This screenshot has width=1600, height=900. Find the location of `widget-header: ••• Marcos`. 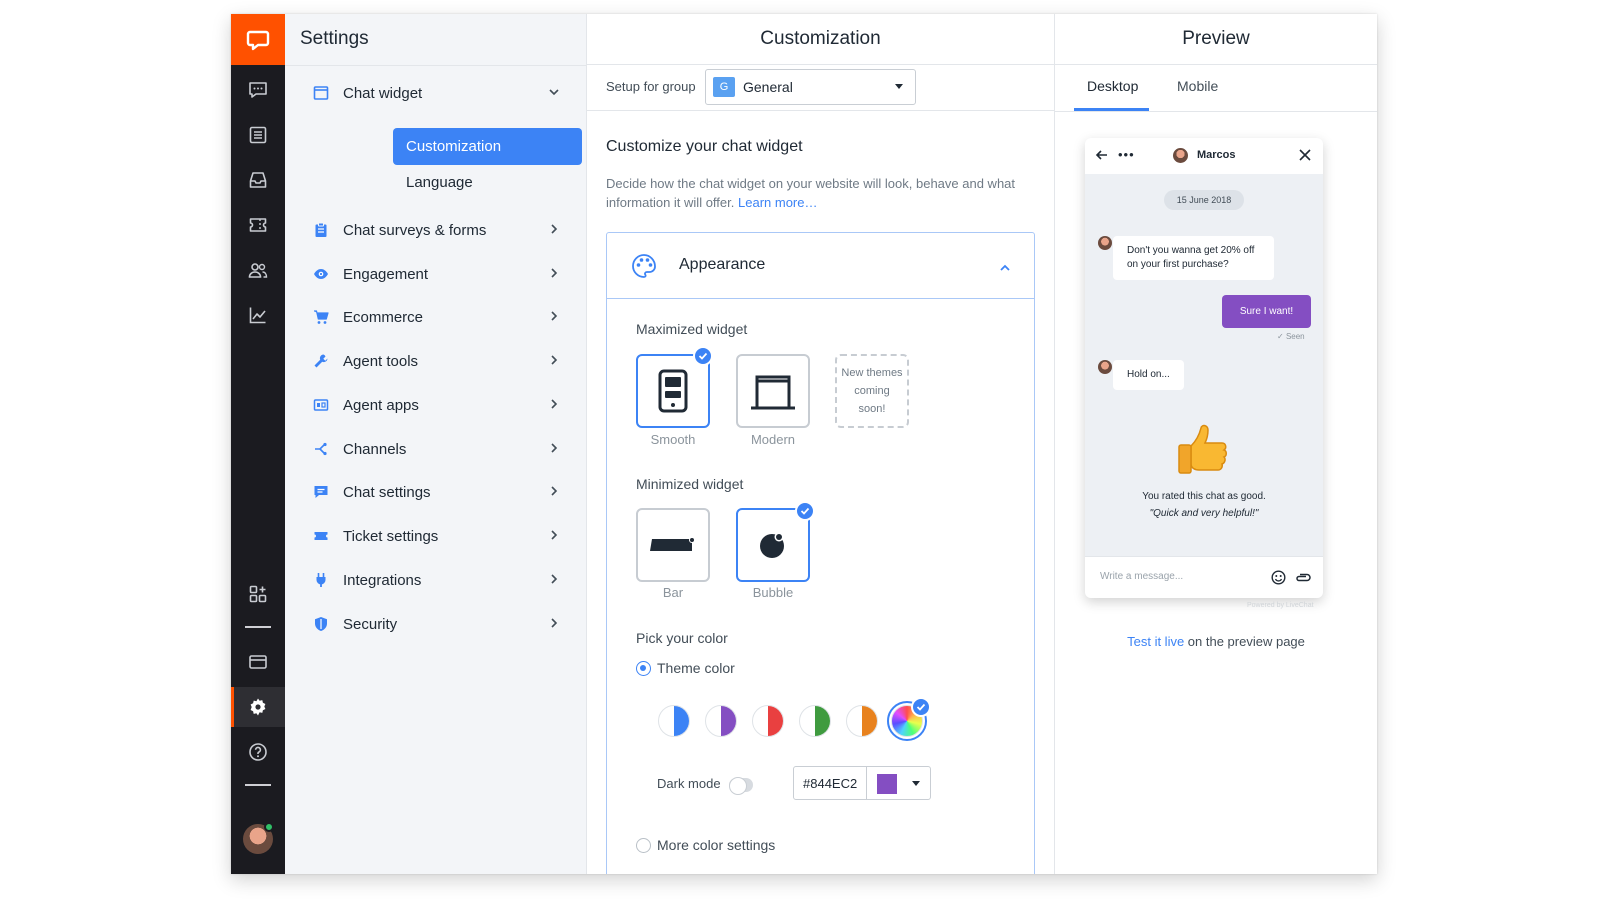

widget-header: ••• Marcos is located at coordinates (1204, 156).